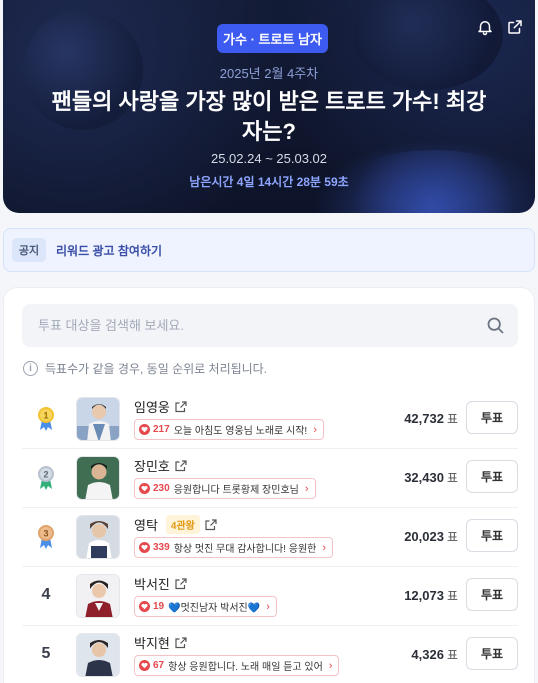  I want to click on silver-medal-icon: 2, so click(46, 478).